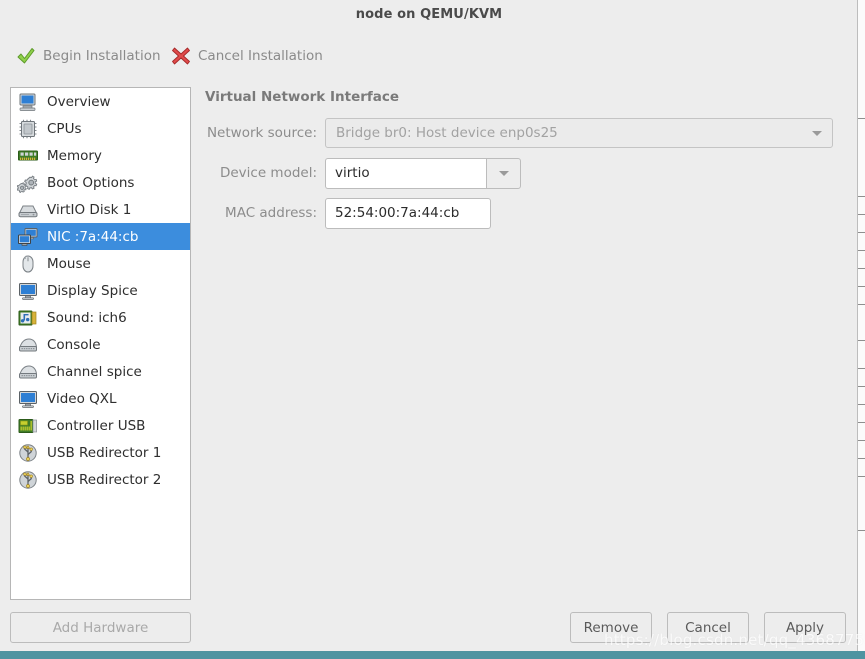 This screenshot has height=659, width=865. What do you see at coordinates (805, 627) in the screenshot?
I see `apply-button: Apply` at bounding box center [805, 627].